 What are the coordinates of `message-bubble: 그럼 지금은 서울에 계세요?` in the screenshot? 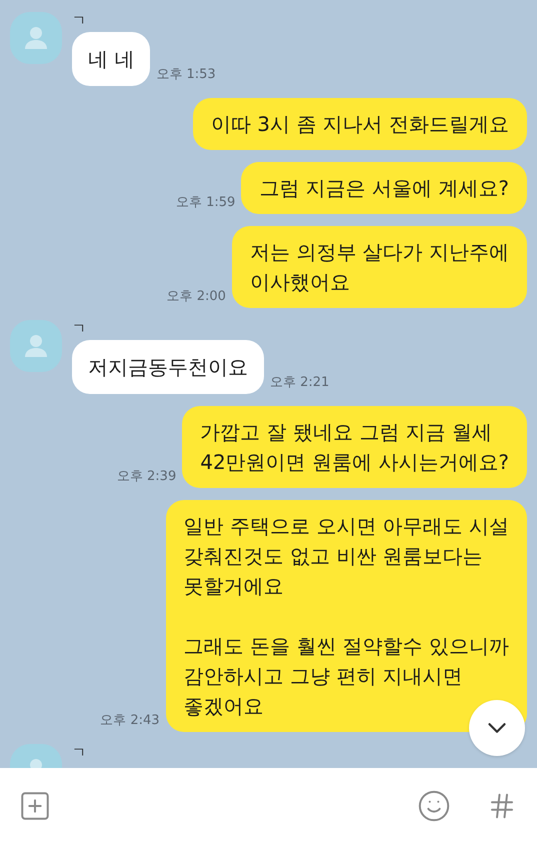 It's located at (384, 188).